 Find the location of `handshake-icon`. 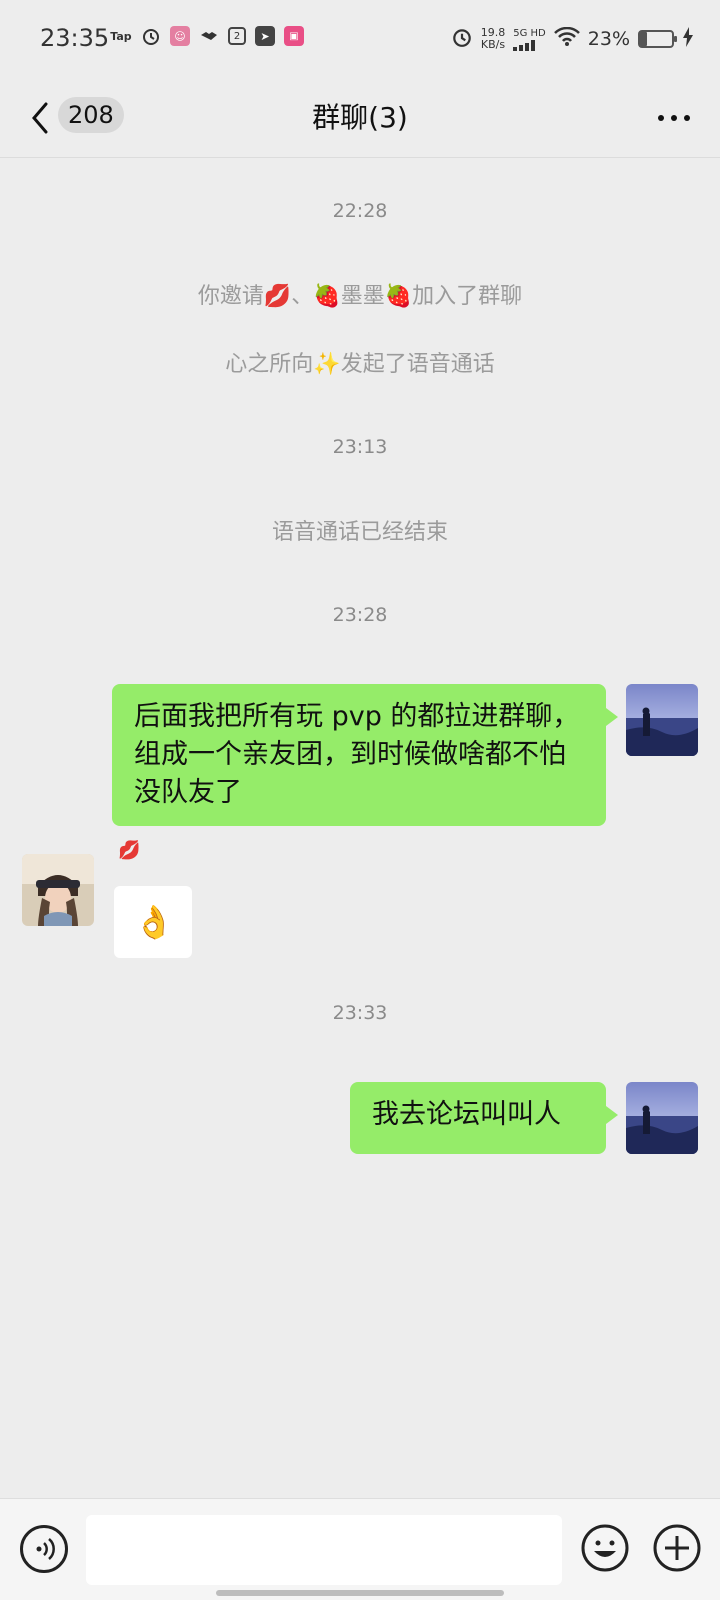

handshake-icon is located at coordinates (209, 36).